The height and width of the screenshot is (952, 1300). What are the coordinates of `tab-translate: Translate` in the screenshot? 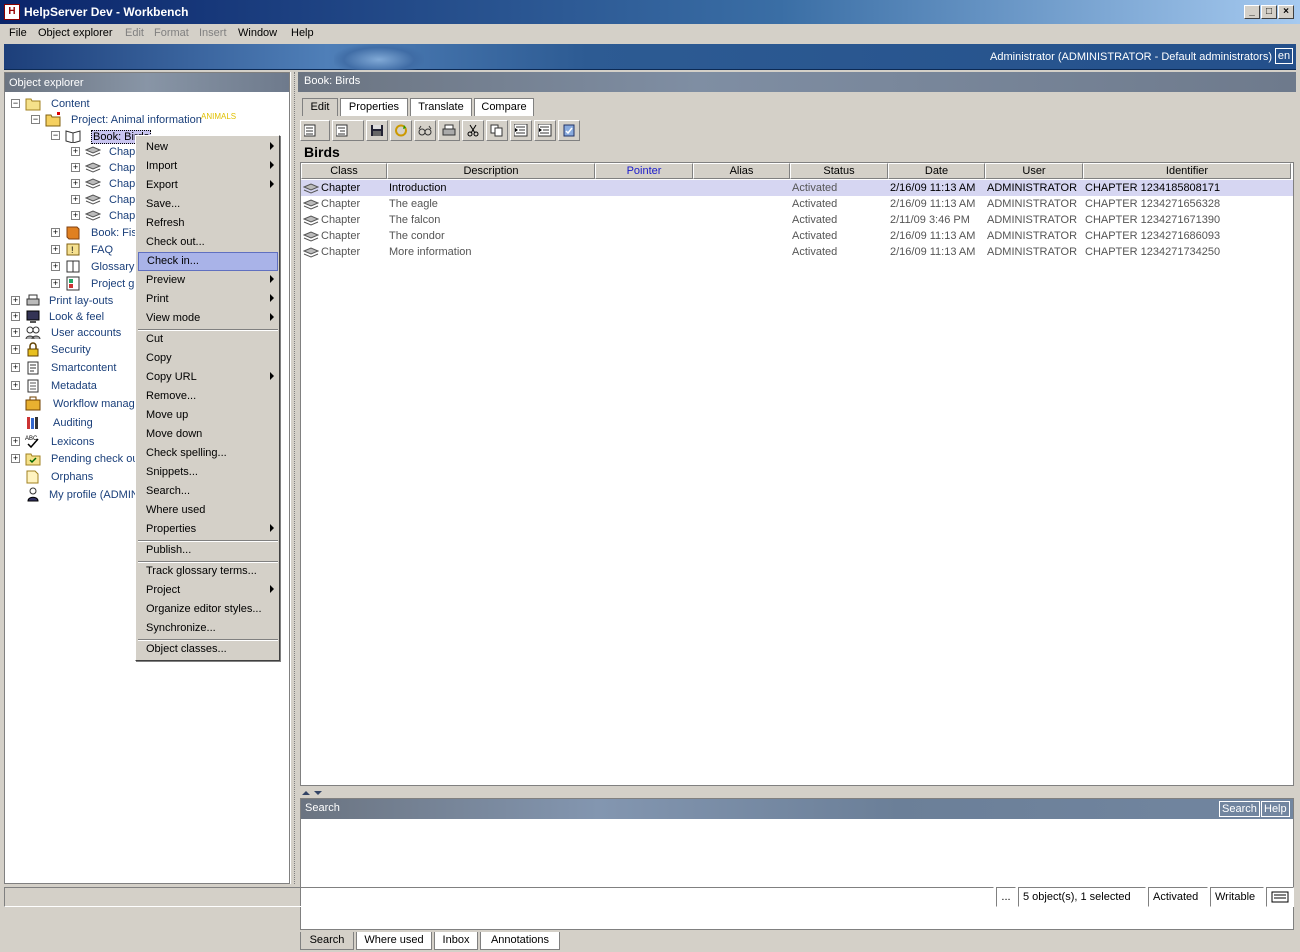 It's located at (441, 107).